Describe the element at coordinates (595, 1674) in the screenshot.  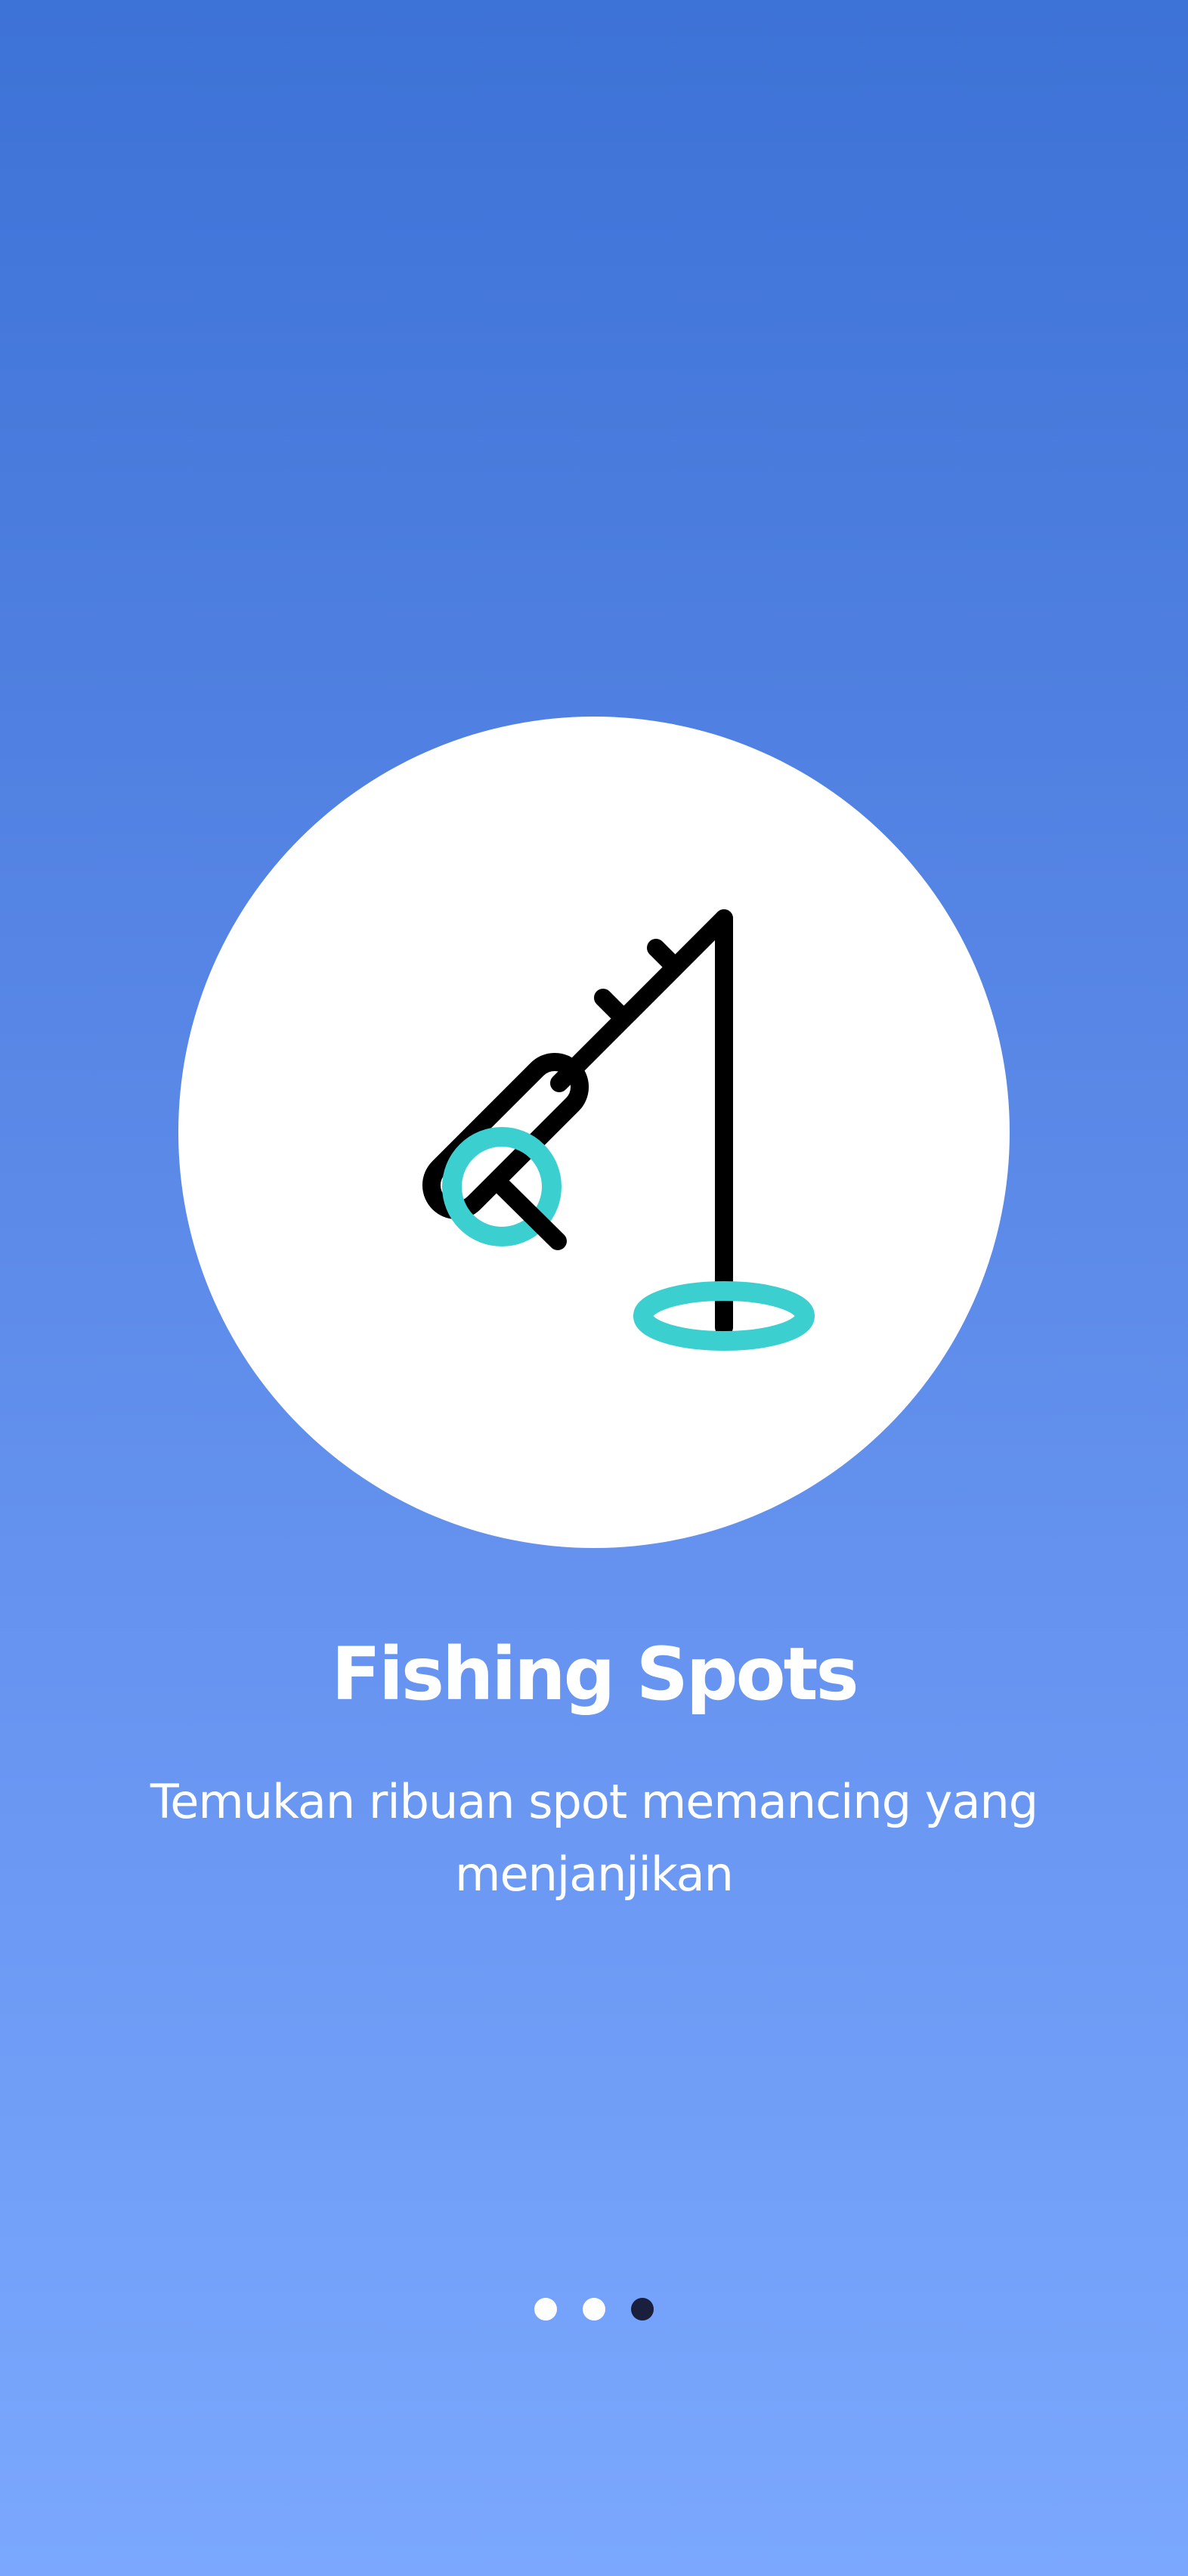
I see `page-title: Fishing Spots` at that location.